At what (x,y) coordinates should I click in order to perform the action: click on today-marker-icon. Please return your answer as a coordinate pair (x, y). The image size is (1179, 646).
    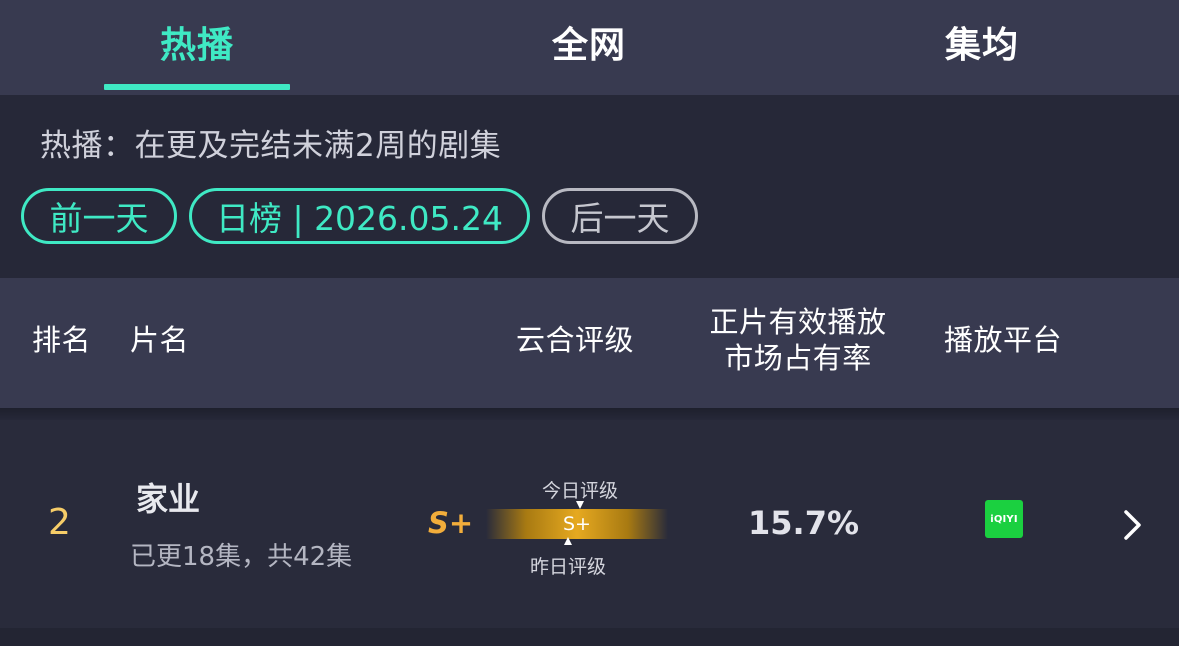
    Looking at the image, I should click on (580, 505).